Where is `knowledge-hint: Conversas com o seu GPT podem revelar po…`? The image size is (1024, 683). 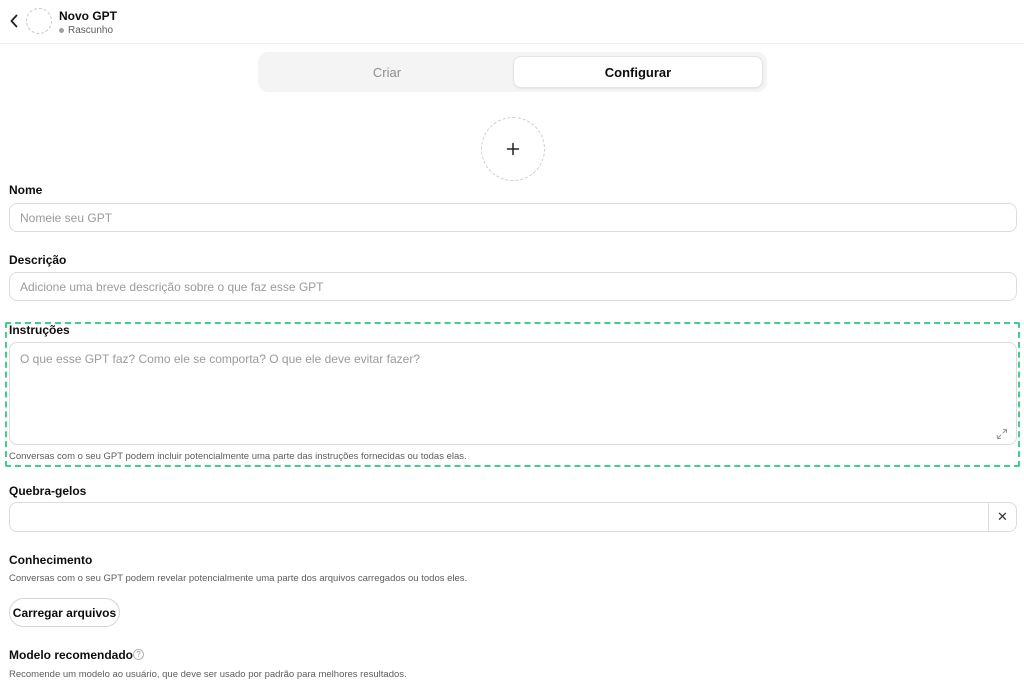
knowledge-hint: Conversas com o seu GPT podem revelar po… is located at coordinates (238, 578).